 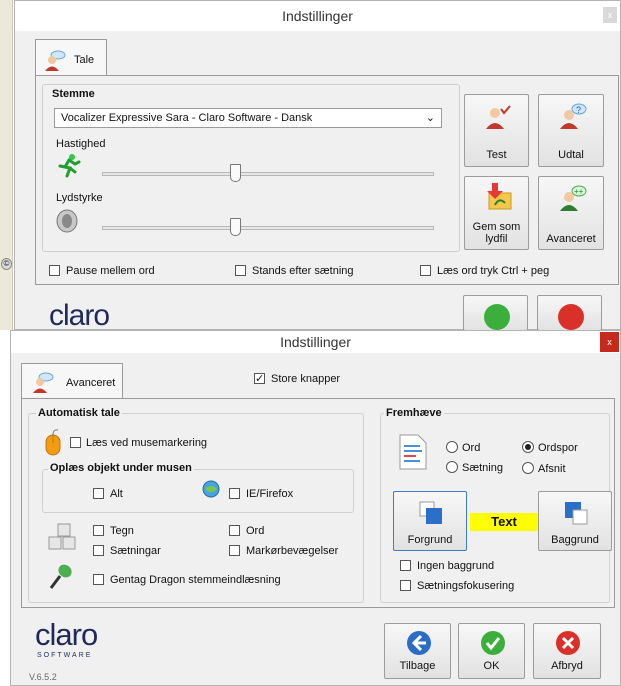 What do you see at coordinates (110, 271) in the screenshot?
I see `pause-label: Pause mellem ord` at bounding box center [110, 271].